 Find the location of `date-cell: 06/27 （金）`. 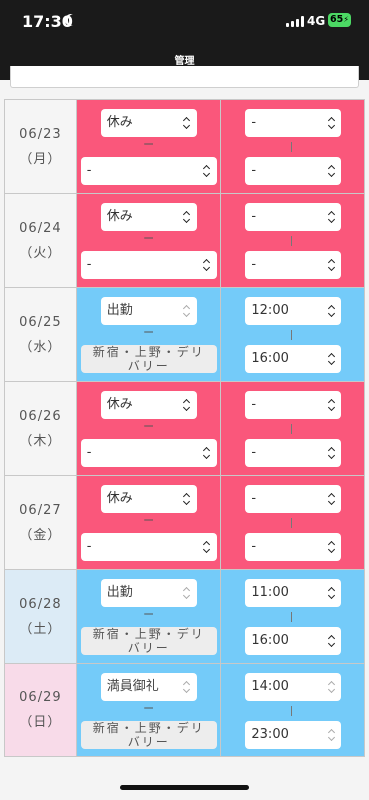

date-cell: 06/27 （金） is located at coordinates (41, 522).